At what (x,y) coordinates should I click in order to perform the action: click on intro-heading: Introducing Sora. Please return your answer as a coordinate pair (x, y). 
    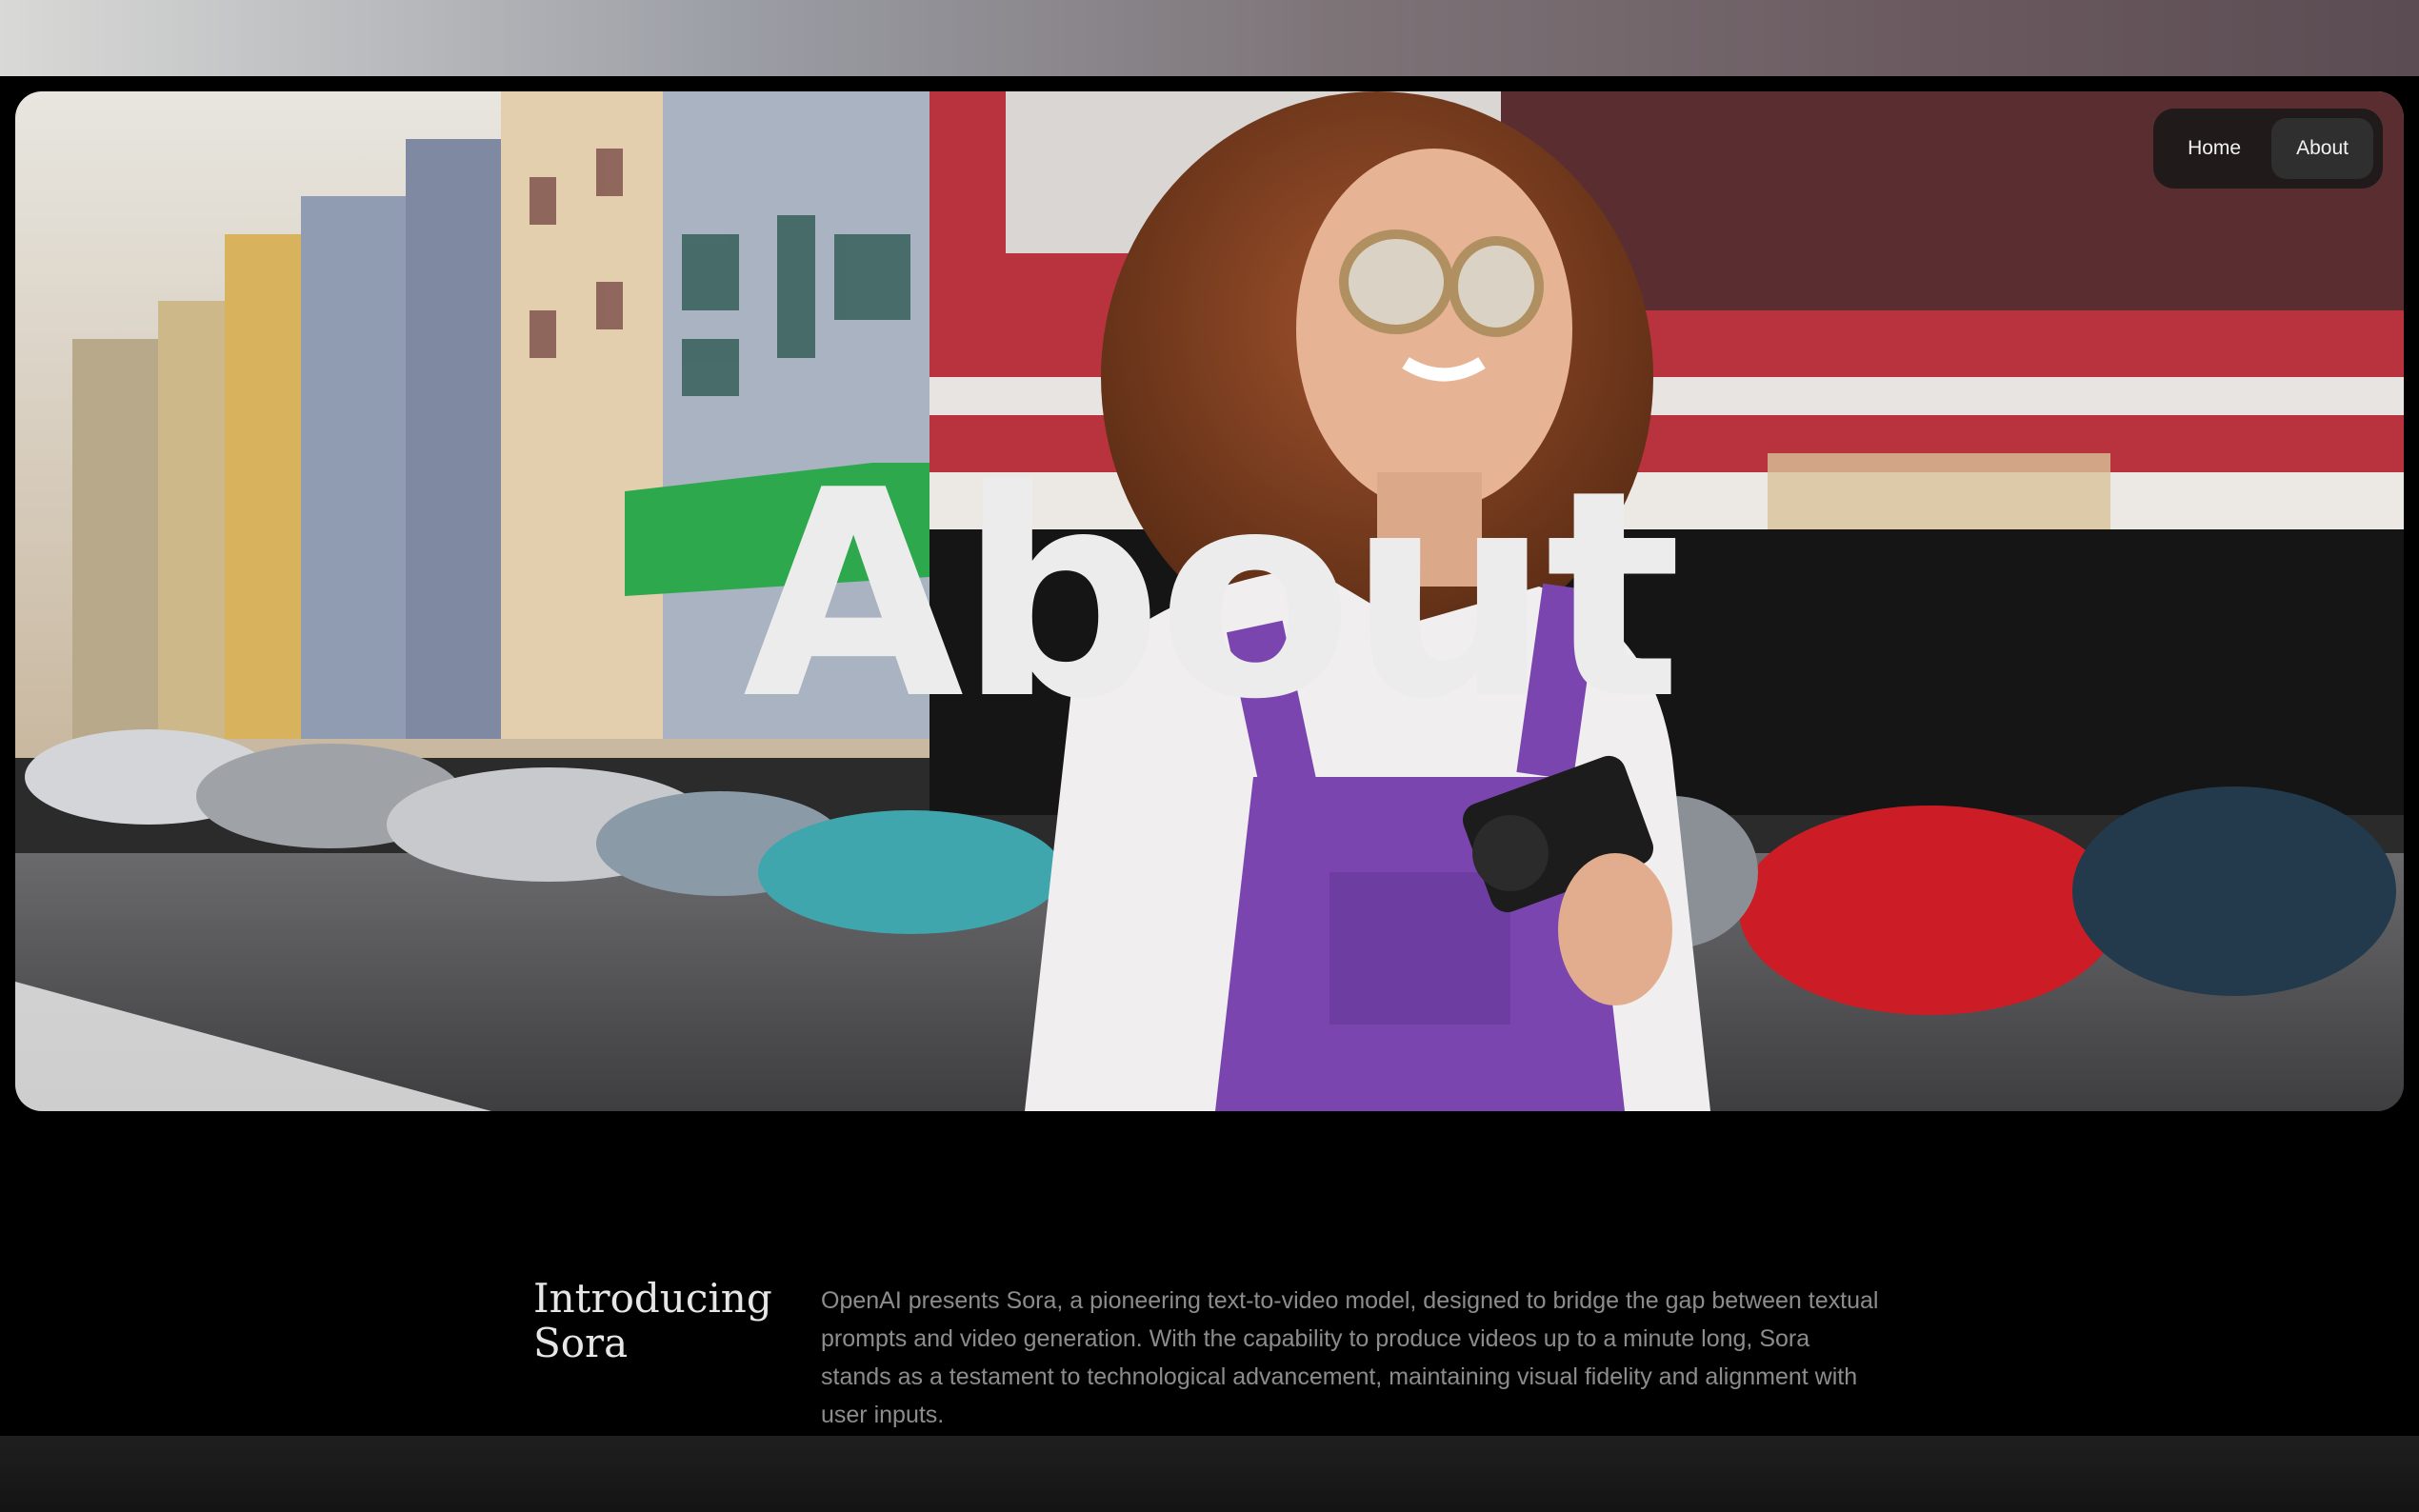
    Looking at the image, I should click on (677, 1355).